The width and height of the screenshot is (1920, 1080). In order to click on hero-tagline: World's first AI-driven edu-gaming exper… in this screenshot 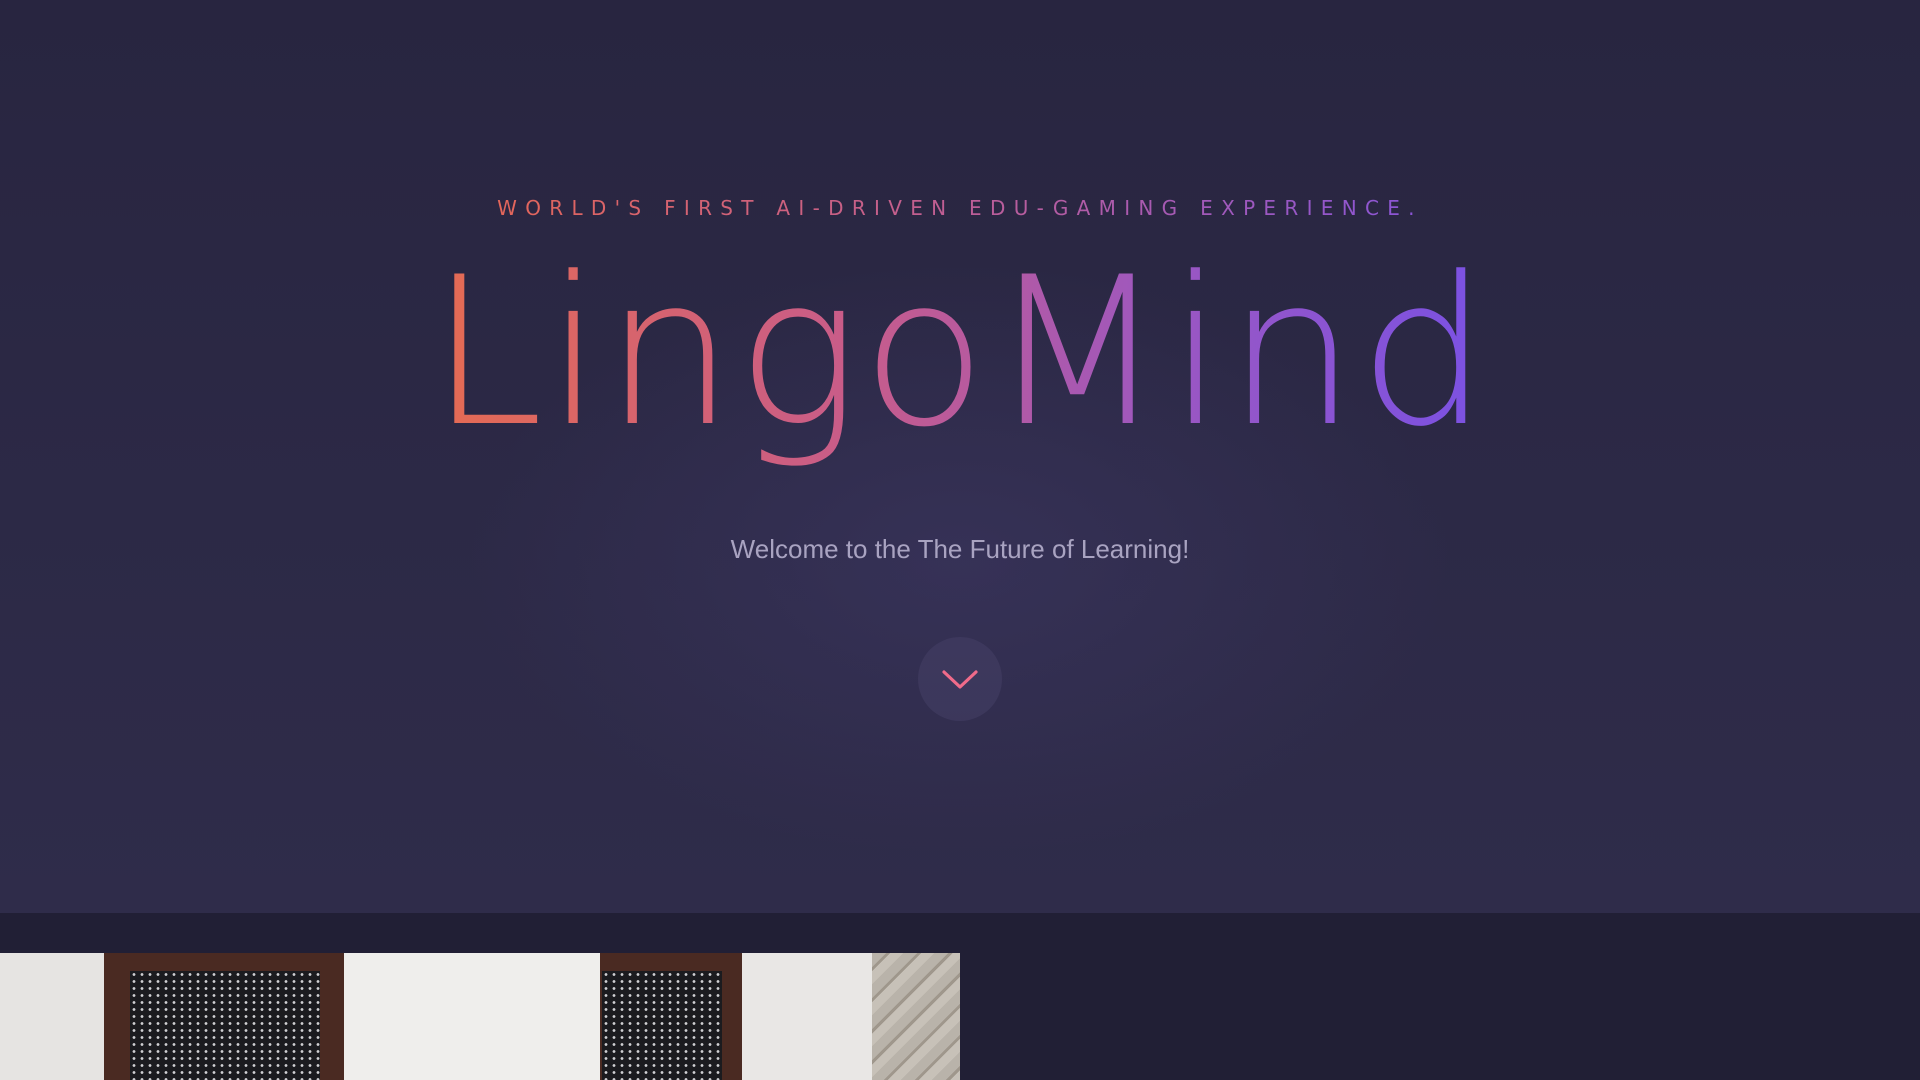, I will do `click(960, 208)`.